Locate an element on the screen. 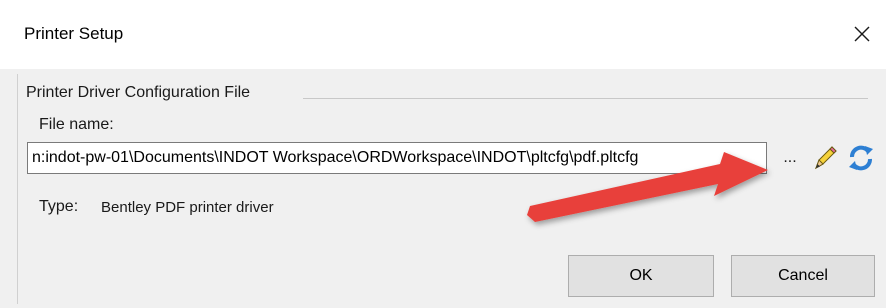 Image resolution: width=886 pixels, height=308 pixels. close-button is located at coordinates (862, 34).